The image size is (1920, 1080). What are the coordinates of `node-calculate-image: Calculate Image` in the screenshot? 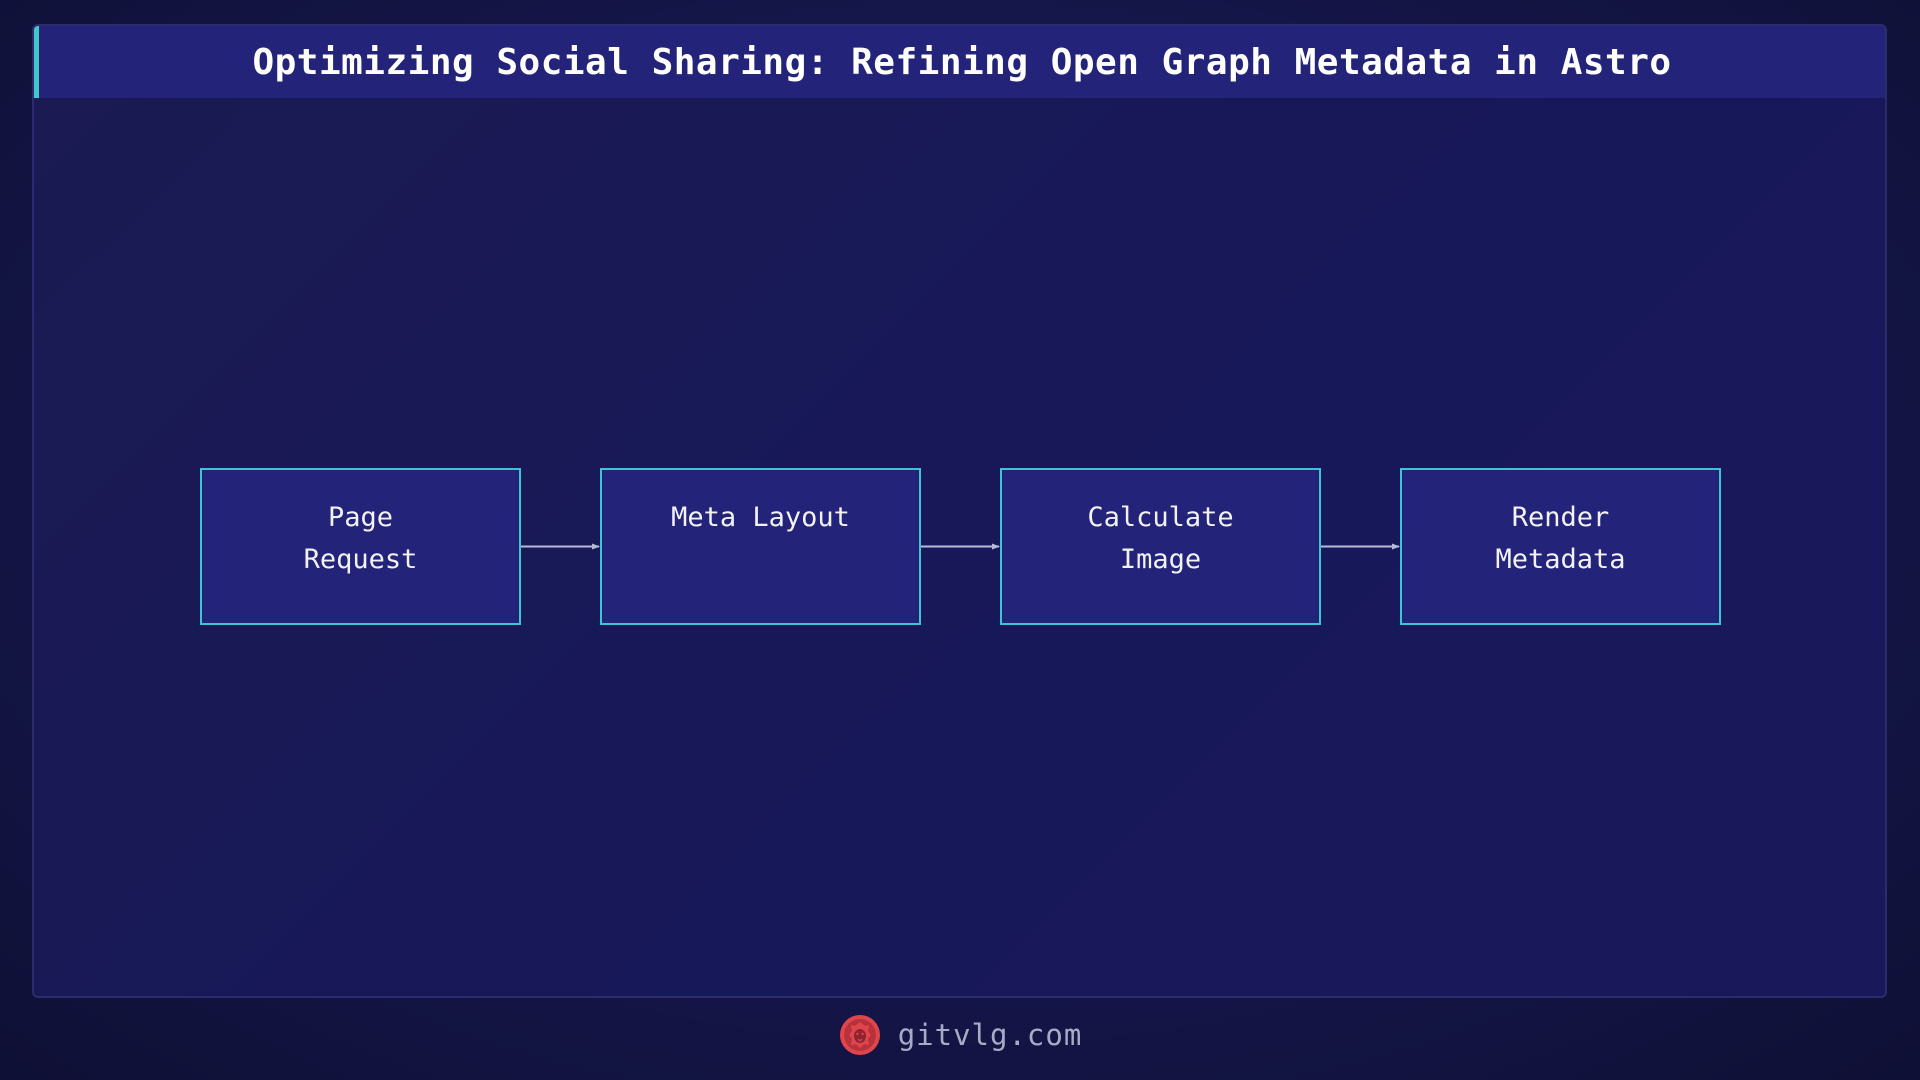 It's located at (1160, 546).